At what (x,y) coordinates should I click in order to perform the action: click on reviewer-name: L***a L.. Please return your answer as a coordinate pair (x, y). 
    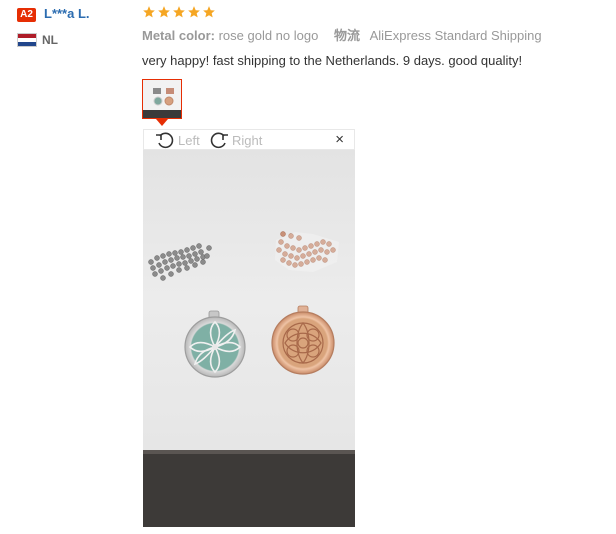
    Looking at the image, I should click on (67, 13).